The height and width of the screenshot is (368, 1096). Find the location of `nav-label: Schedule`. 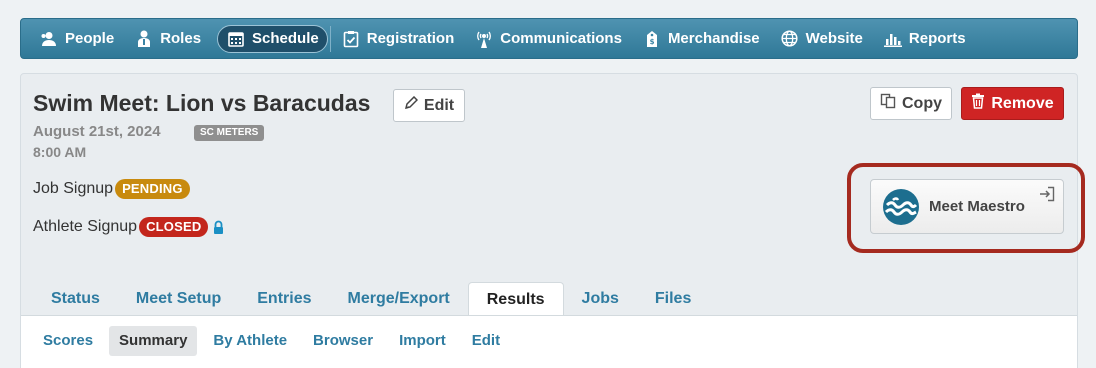

nav-label: Schedule is located at coordinates (285, 38).